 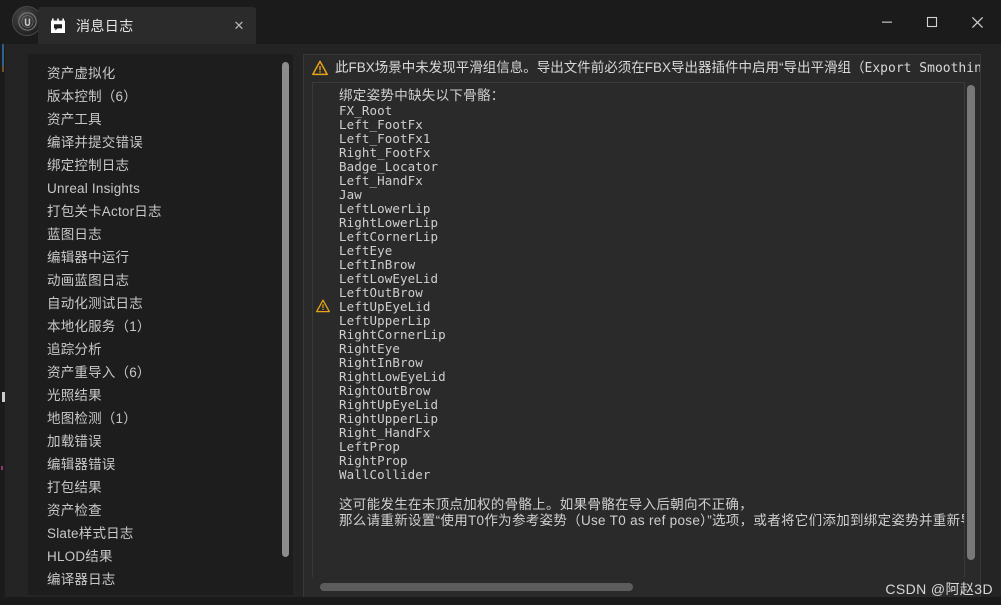 What do you see at coordinates (147, 25) in the screenshot?
I see `tab-message-log: 消息日志 ✕` at bounding box center [147, 25].